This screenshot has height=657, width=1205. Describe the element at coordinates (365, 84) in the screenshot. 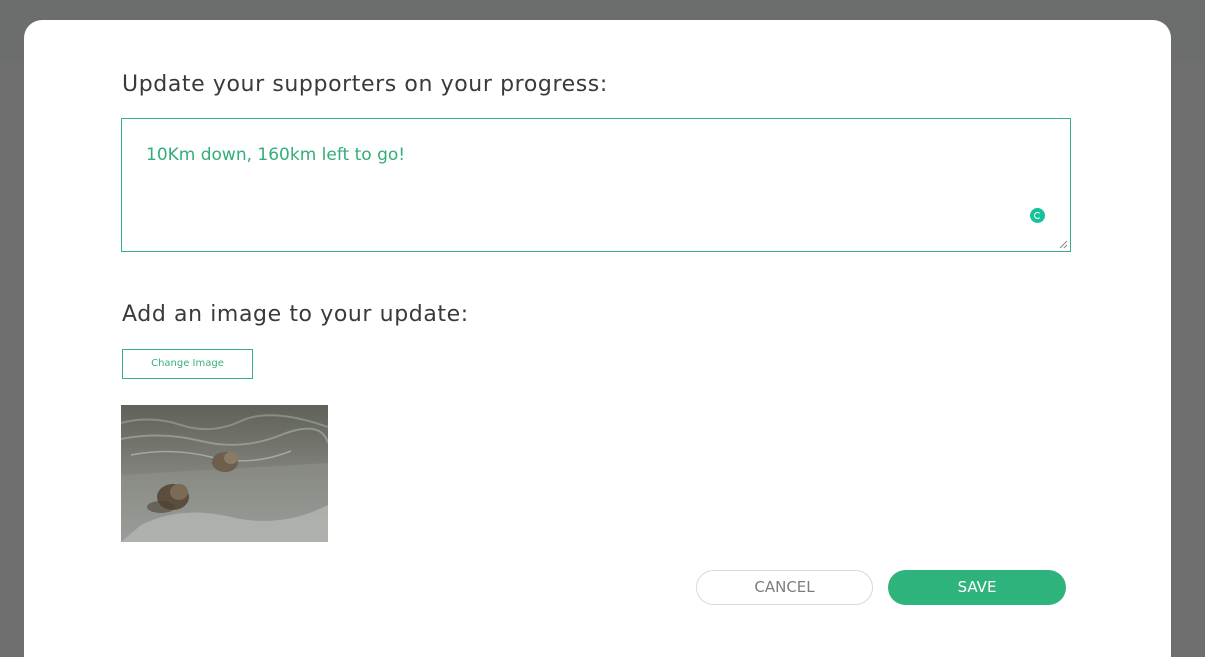

I see `progress-heading: Update your supporters on your progress:` at that location.